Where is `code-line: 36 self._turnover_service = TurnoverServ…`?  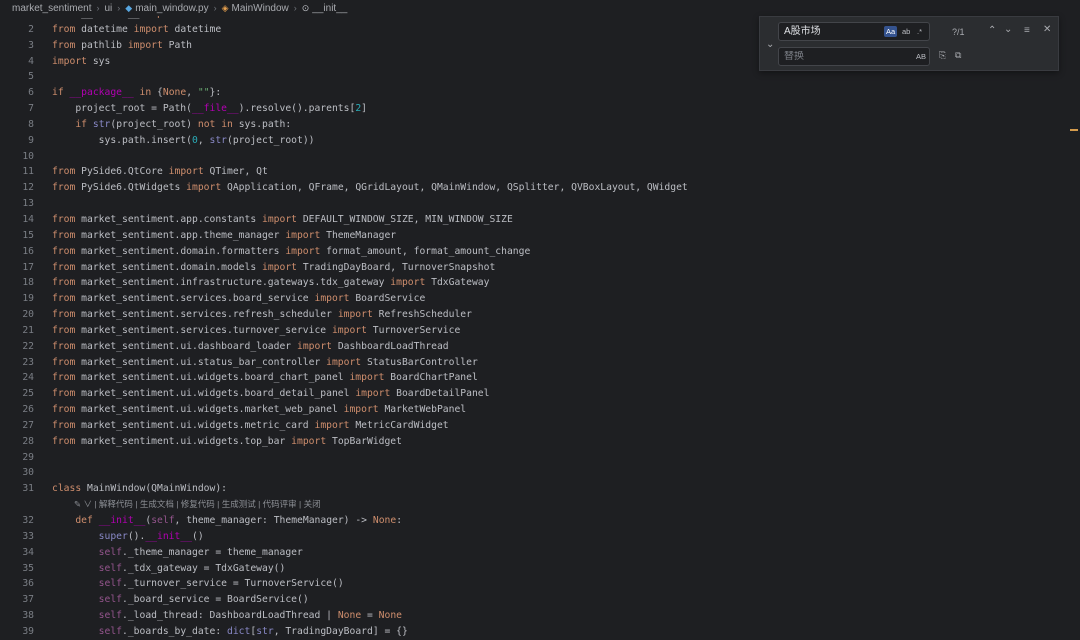
code-line: 36 self._turnover_service = TurnoverServ… is located at coordinates (540, 584).